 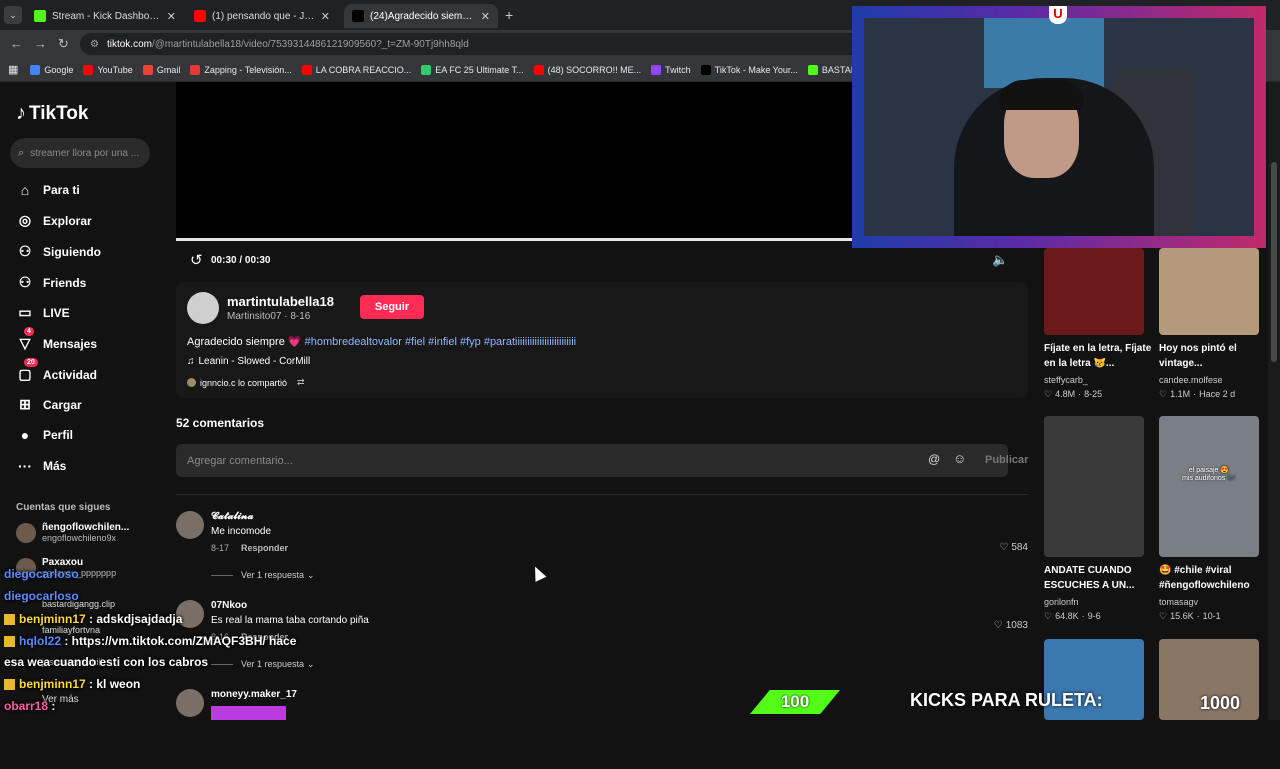 I want to click on author-avatar, so click(x=203, y=308).